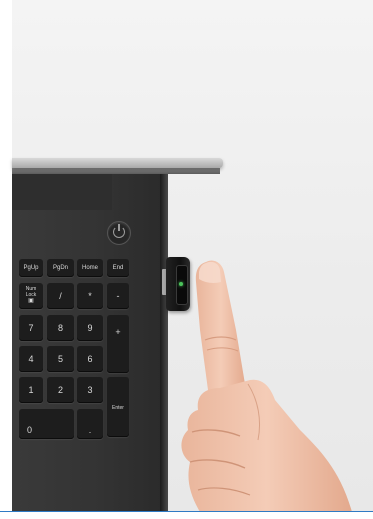 Image resolution: width=373 pixels, height=519 pixels. What do you see at coordinates (210, 272) in the screenshot?
I see `fingernail` at bounding box center [210, 272].